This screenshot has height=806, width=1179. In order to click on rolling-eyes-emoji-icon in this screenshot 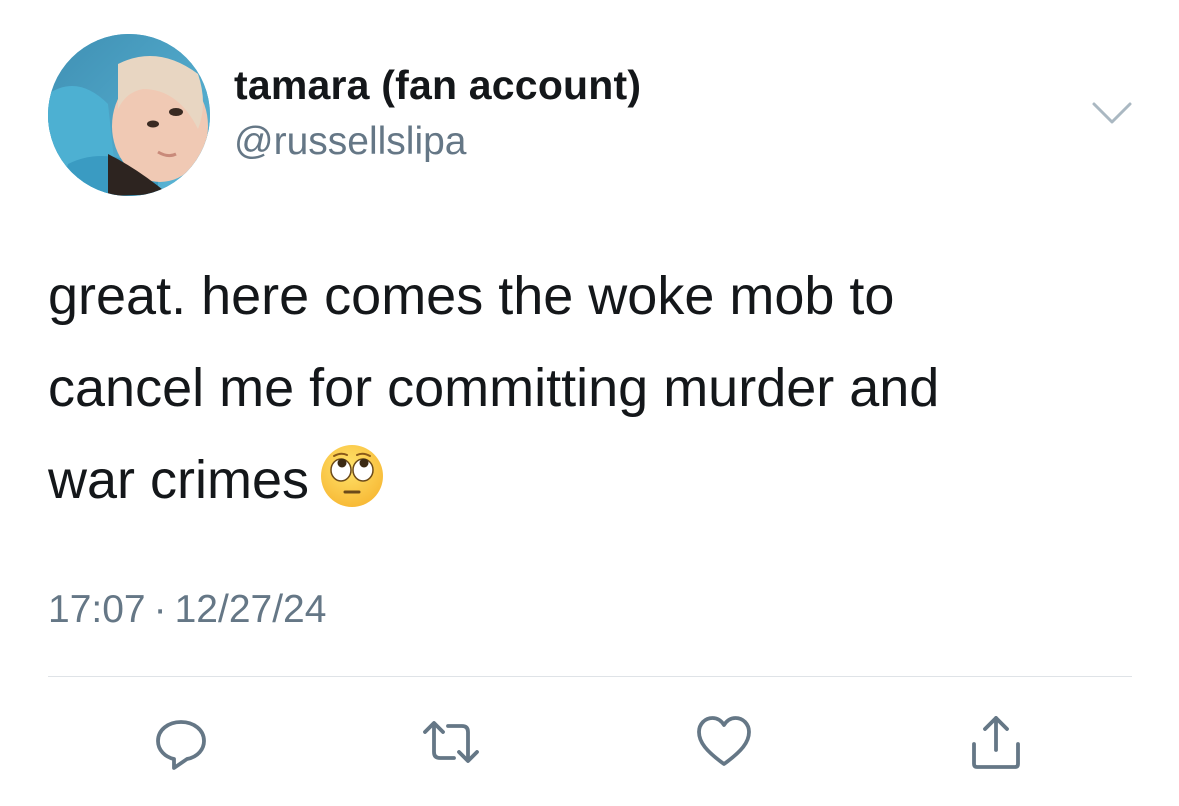, I will do `click(352, 476)`.